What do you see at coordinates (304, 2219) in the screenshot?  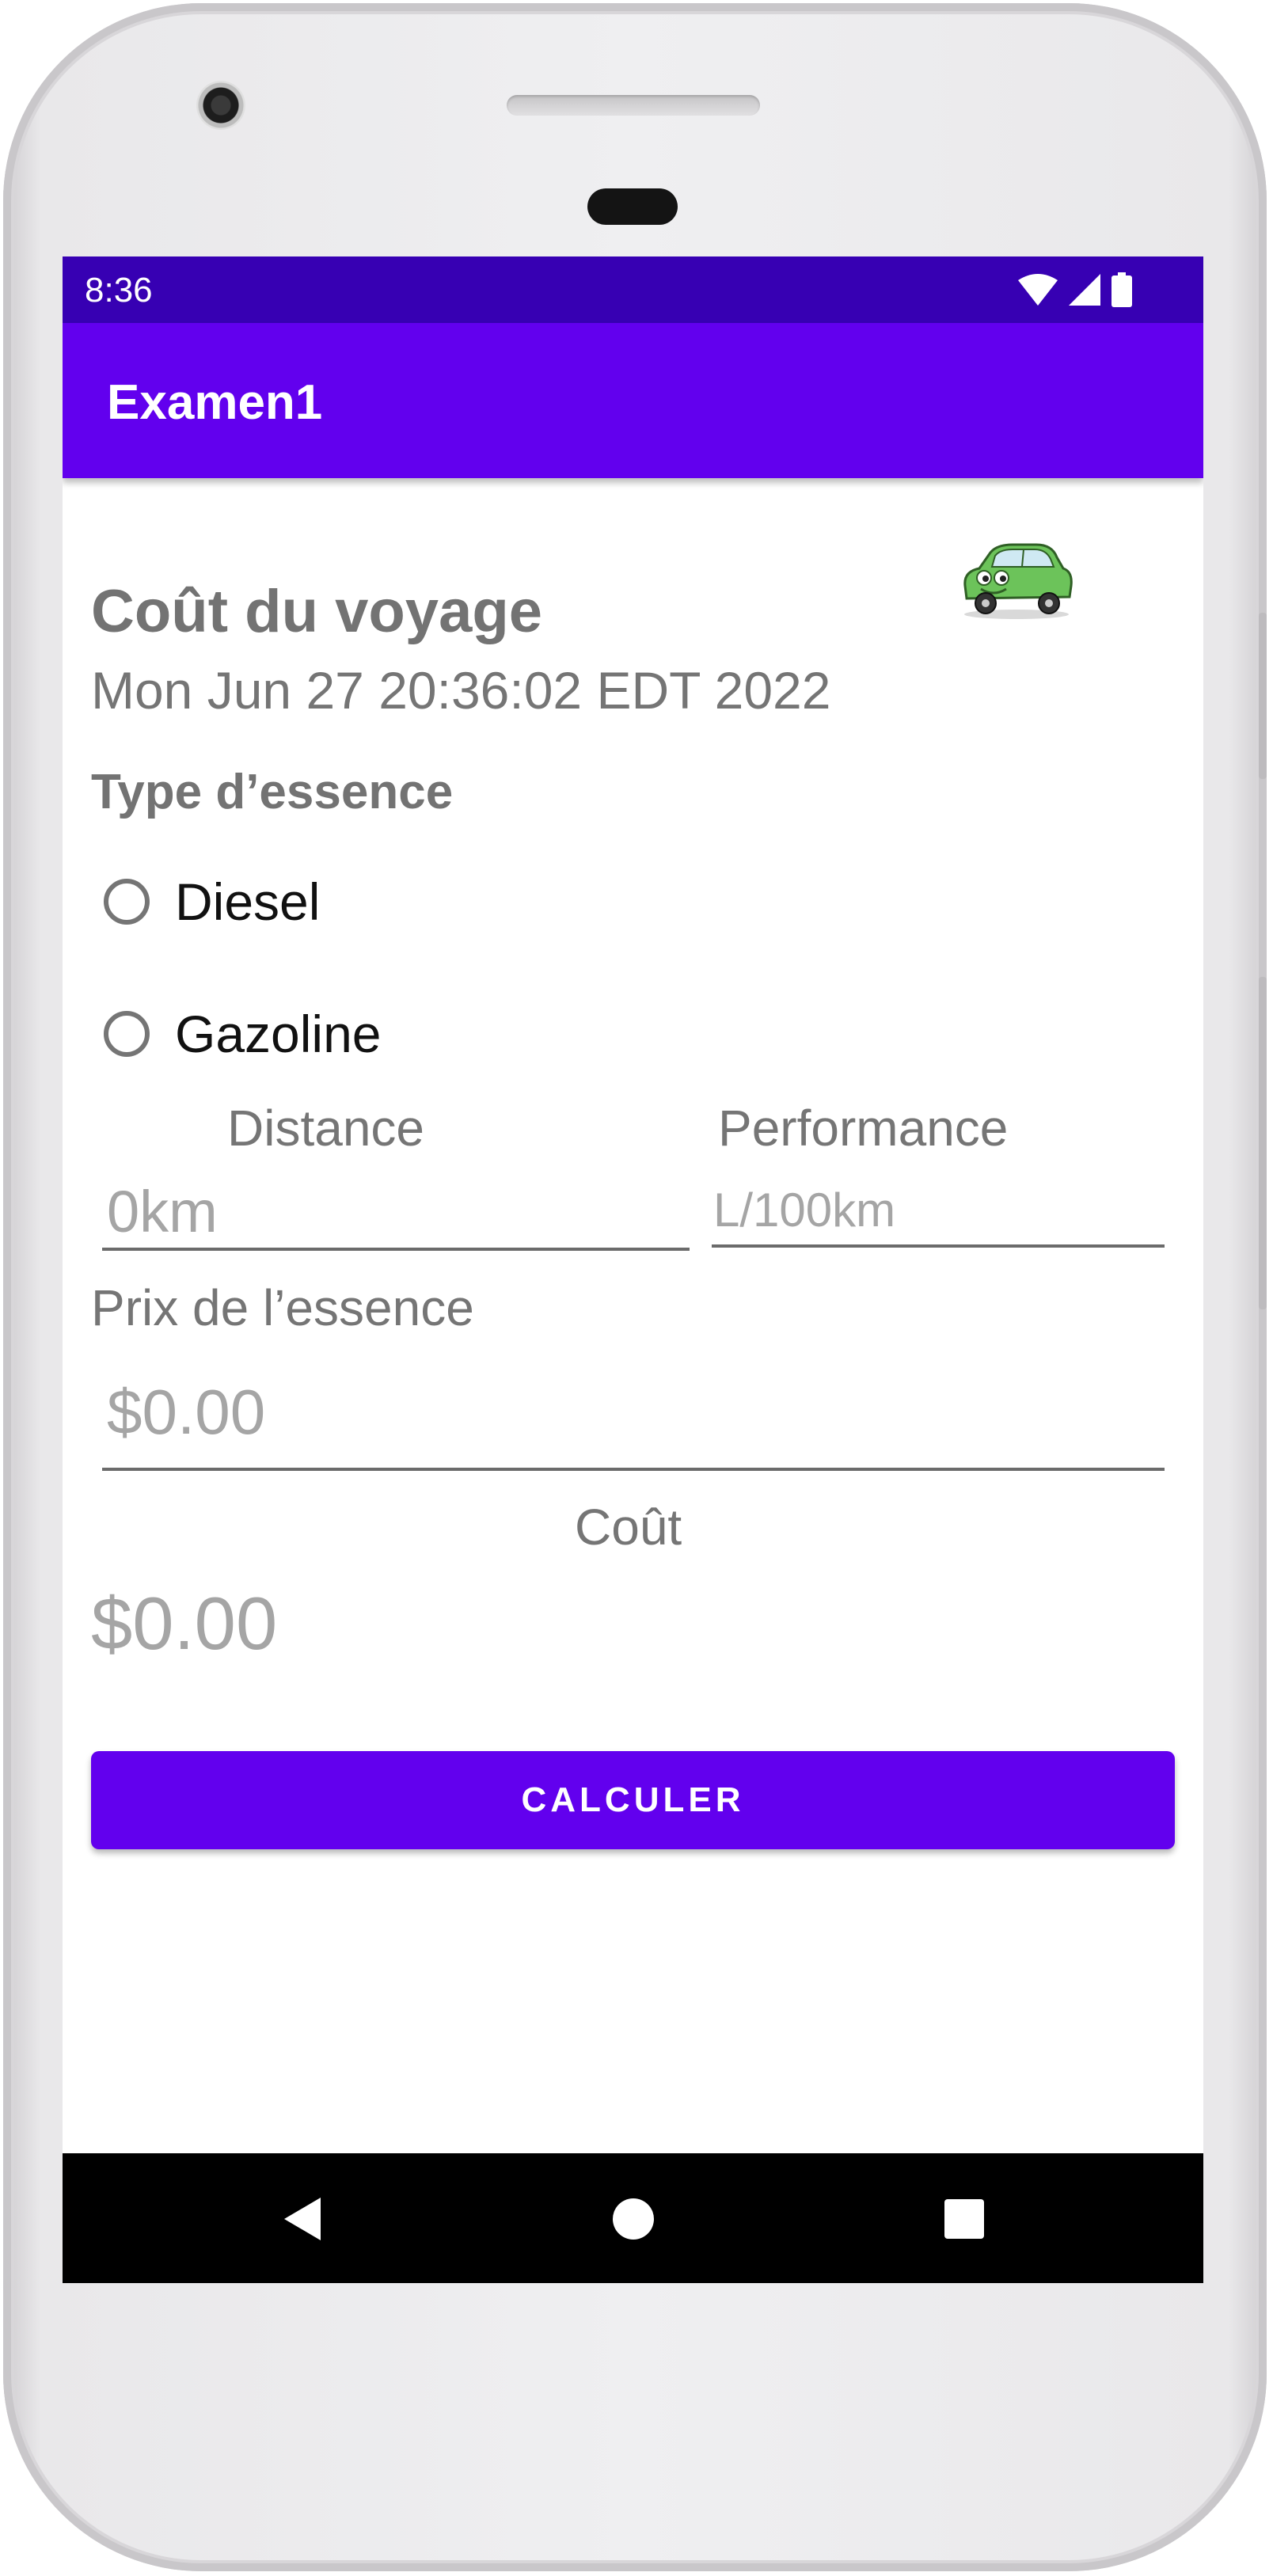 I see `back-icon` at bounding box center [304, 2219].